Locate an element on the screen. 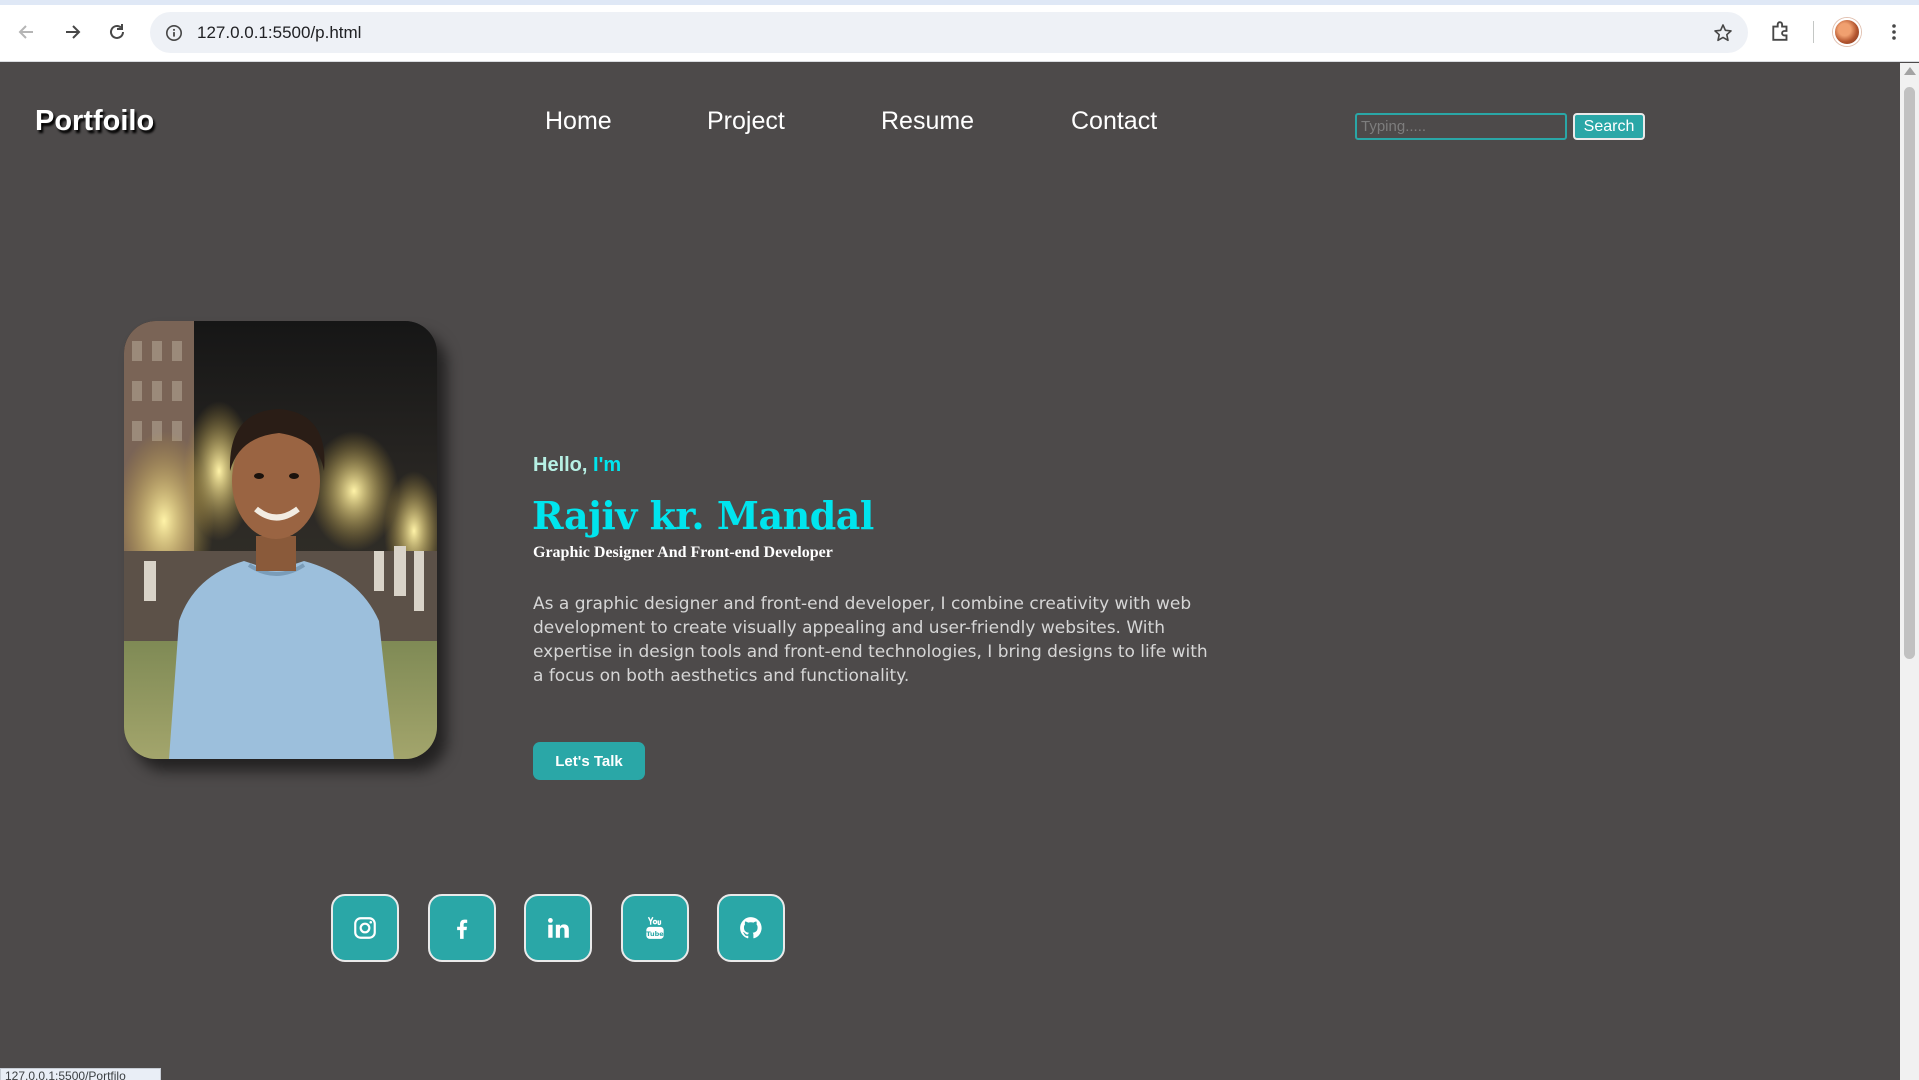 The image size is (1919, 1080). youtube-icon: Tube is located at coordinates (655, 927).